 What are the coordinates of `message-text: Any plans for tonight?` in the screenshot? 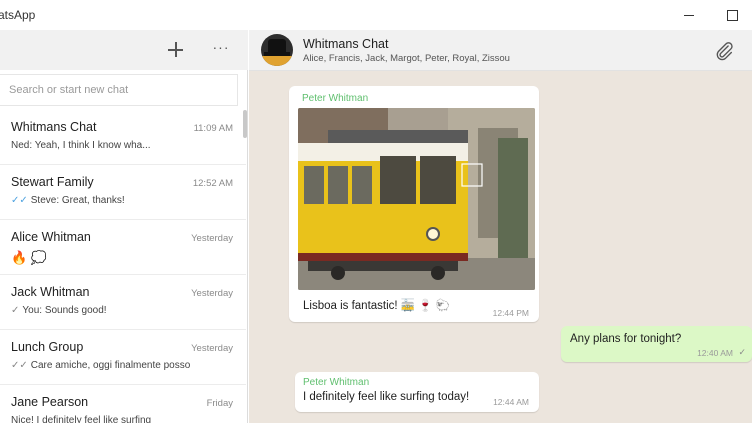 It's located at (626, 339).